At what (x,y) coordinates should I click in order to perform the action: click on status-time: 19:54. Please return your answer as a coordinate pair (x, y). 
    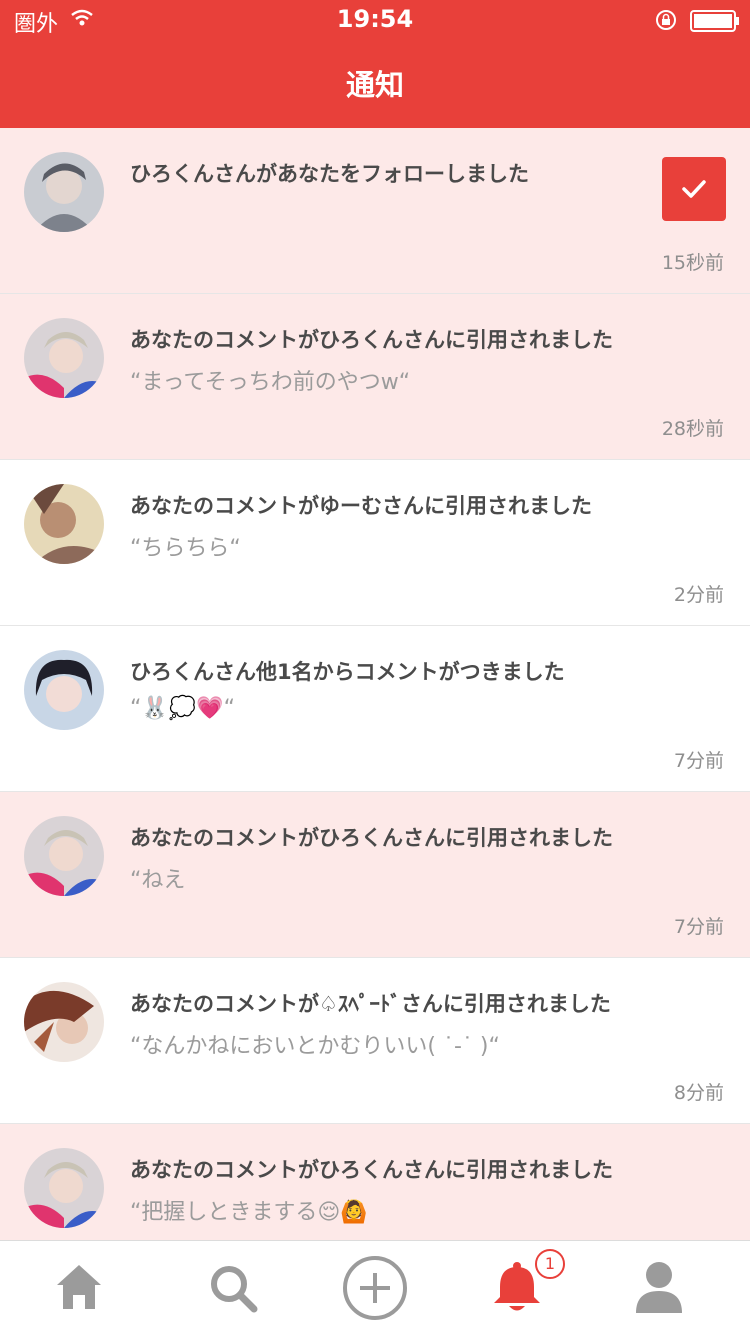
    Looking at the image, I should click on (375, 19).